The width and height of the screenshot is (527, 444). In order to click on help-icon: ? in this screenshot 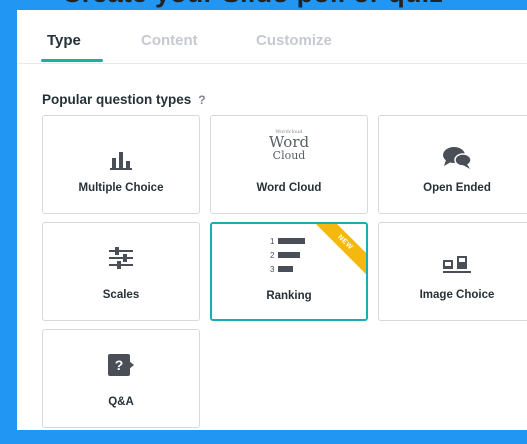, I will do `click(201, 100)`.